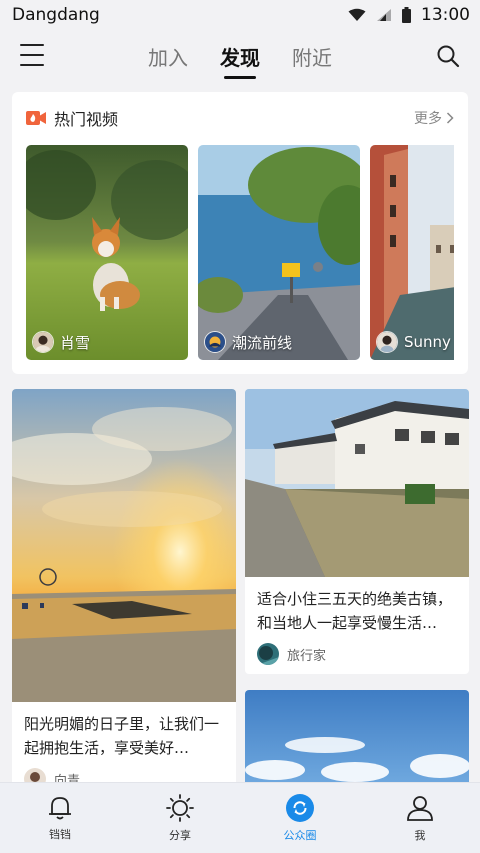  I want to click on bottom-nav-label: 公众圈, so click(300, 835).